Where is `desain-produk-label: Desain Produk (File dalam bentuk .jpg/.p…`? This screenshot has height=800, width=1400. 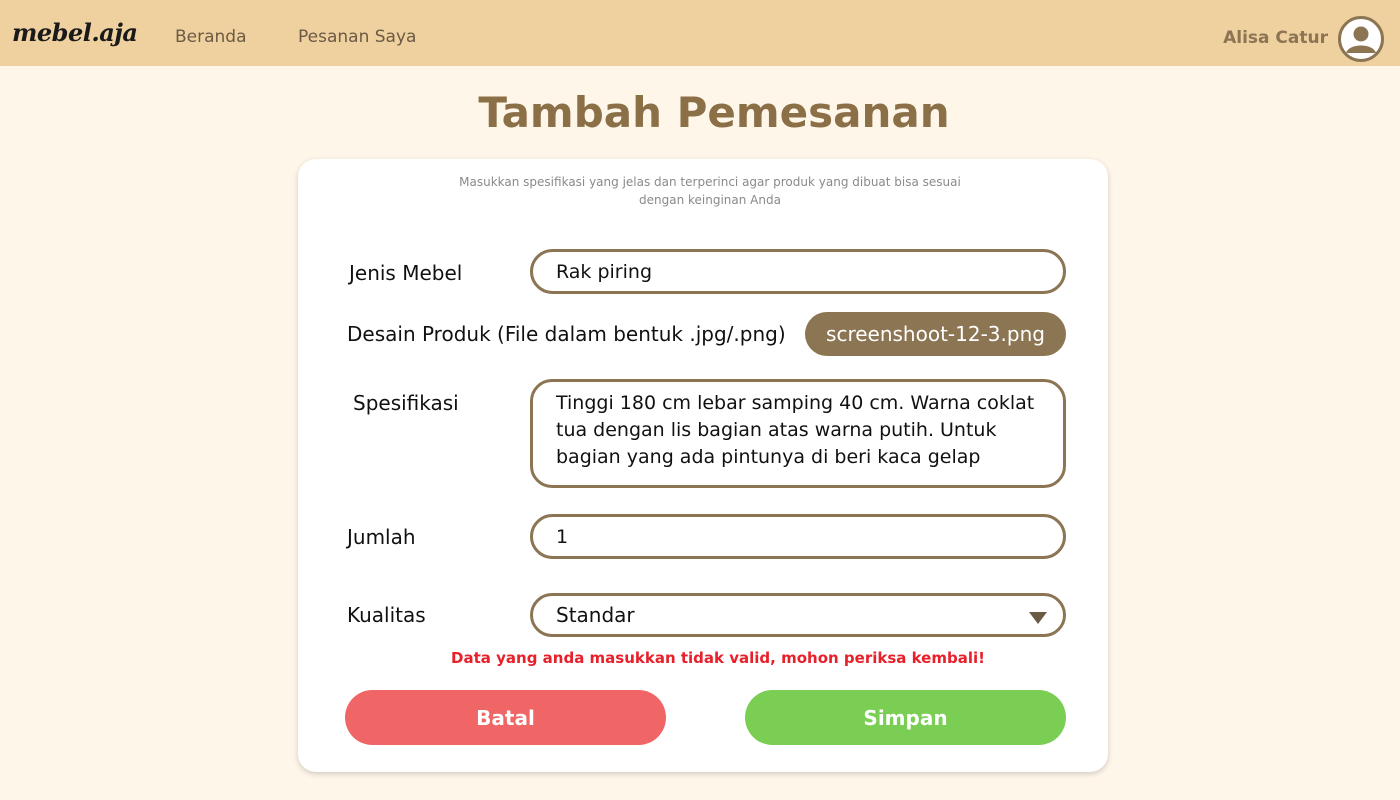
desain-produk-label: Desain Produk (File dalam bentuk .jpg/.p… is located at coordinates (566, 334).